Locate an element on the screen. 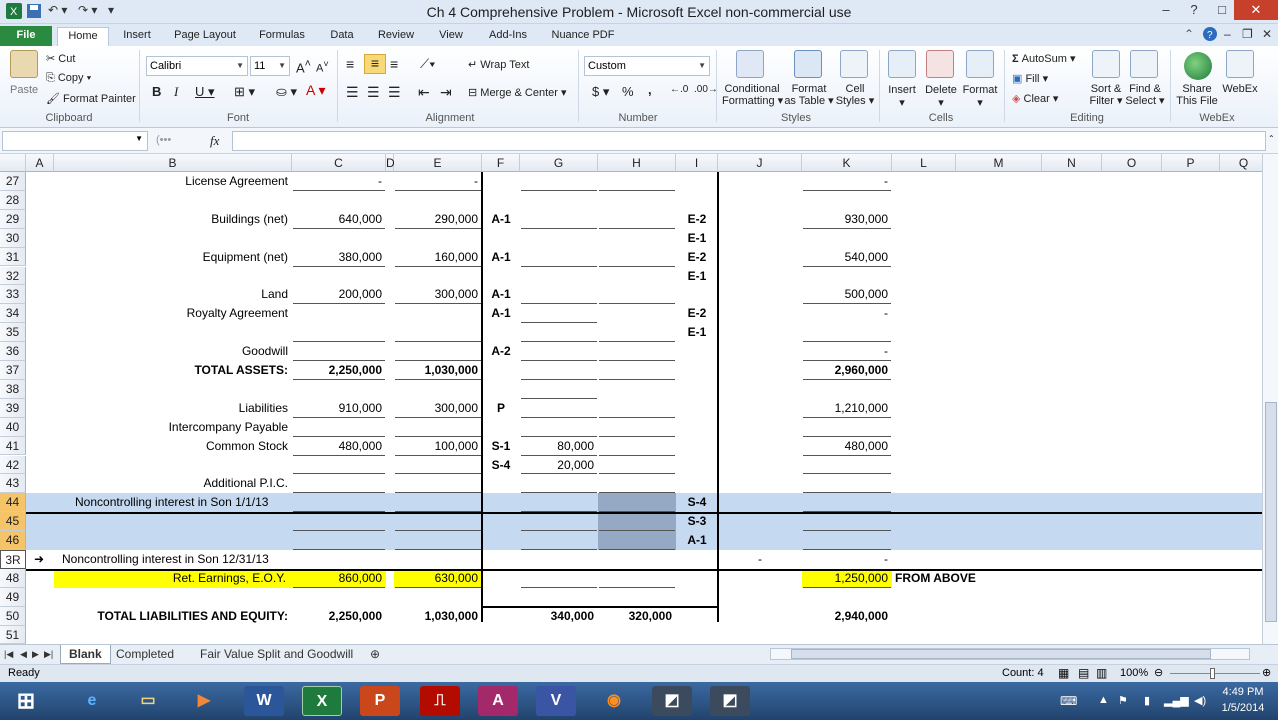 The image size is (1278, 720). decrease-decimal-icon: .00→ is located at coordinates (706, 89).